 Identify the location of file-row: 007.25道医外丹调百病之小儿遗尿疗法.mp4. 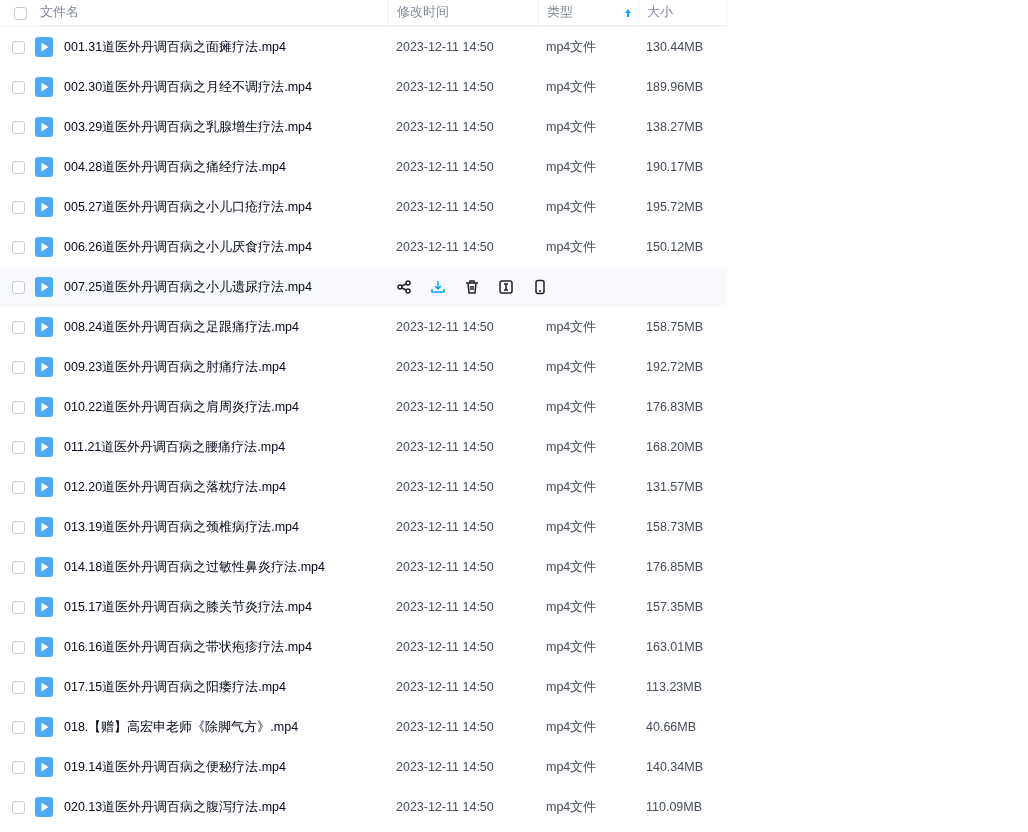
(363, 287).